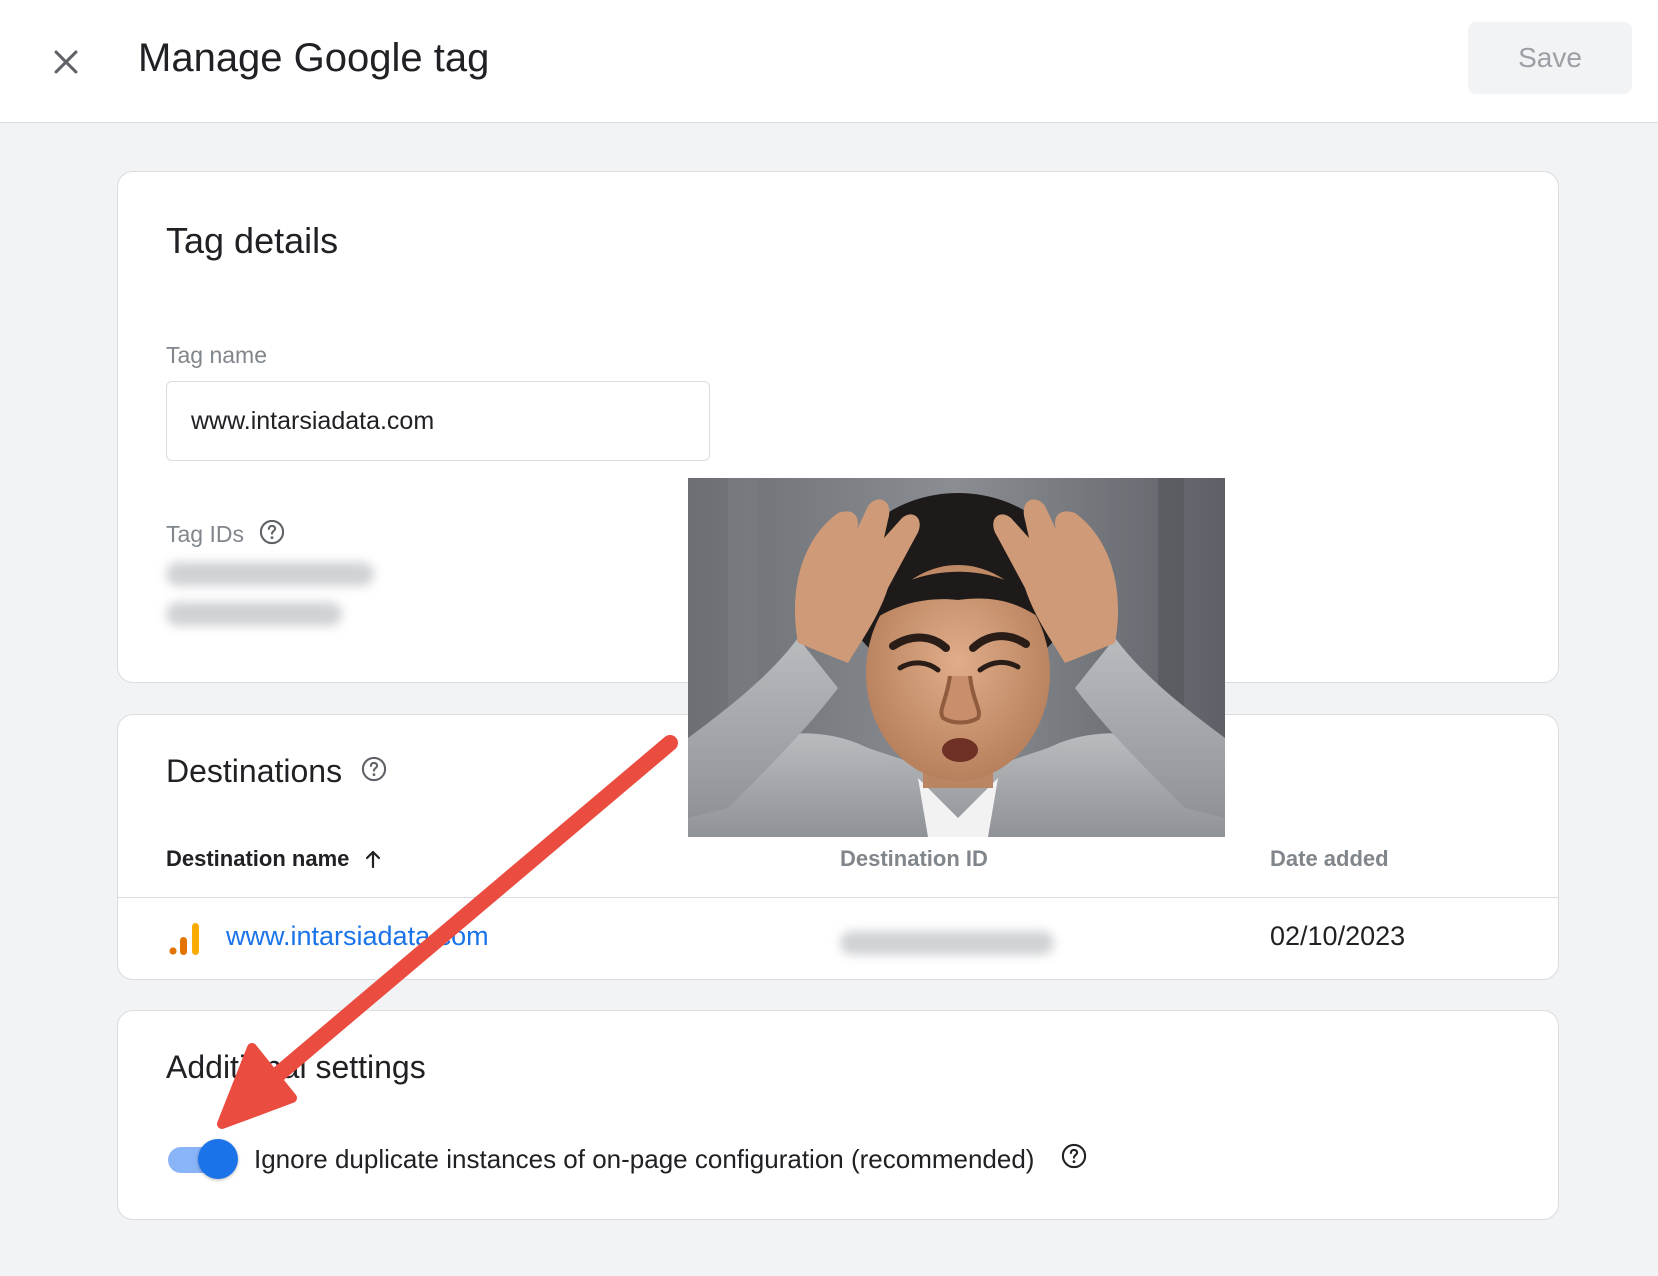  What do you see at coordinates (357, 936) in the screenshot?
I see `destination-link: www.intarsiadata.com` at bounding box center [357, 936].